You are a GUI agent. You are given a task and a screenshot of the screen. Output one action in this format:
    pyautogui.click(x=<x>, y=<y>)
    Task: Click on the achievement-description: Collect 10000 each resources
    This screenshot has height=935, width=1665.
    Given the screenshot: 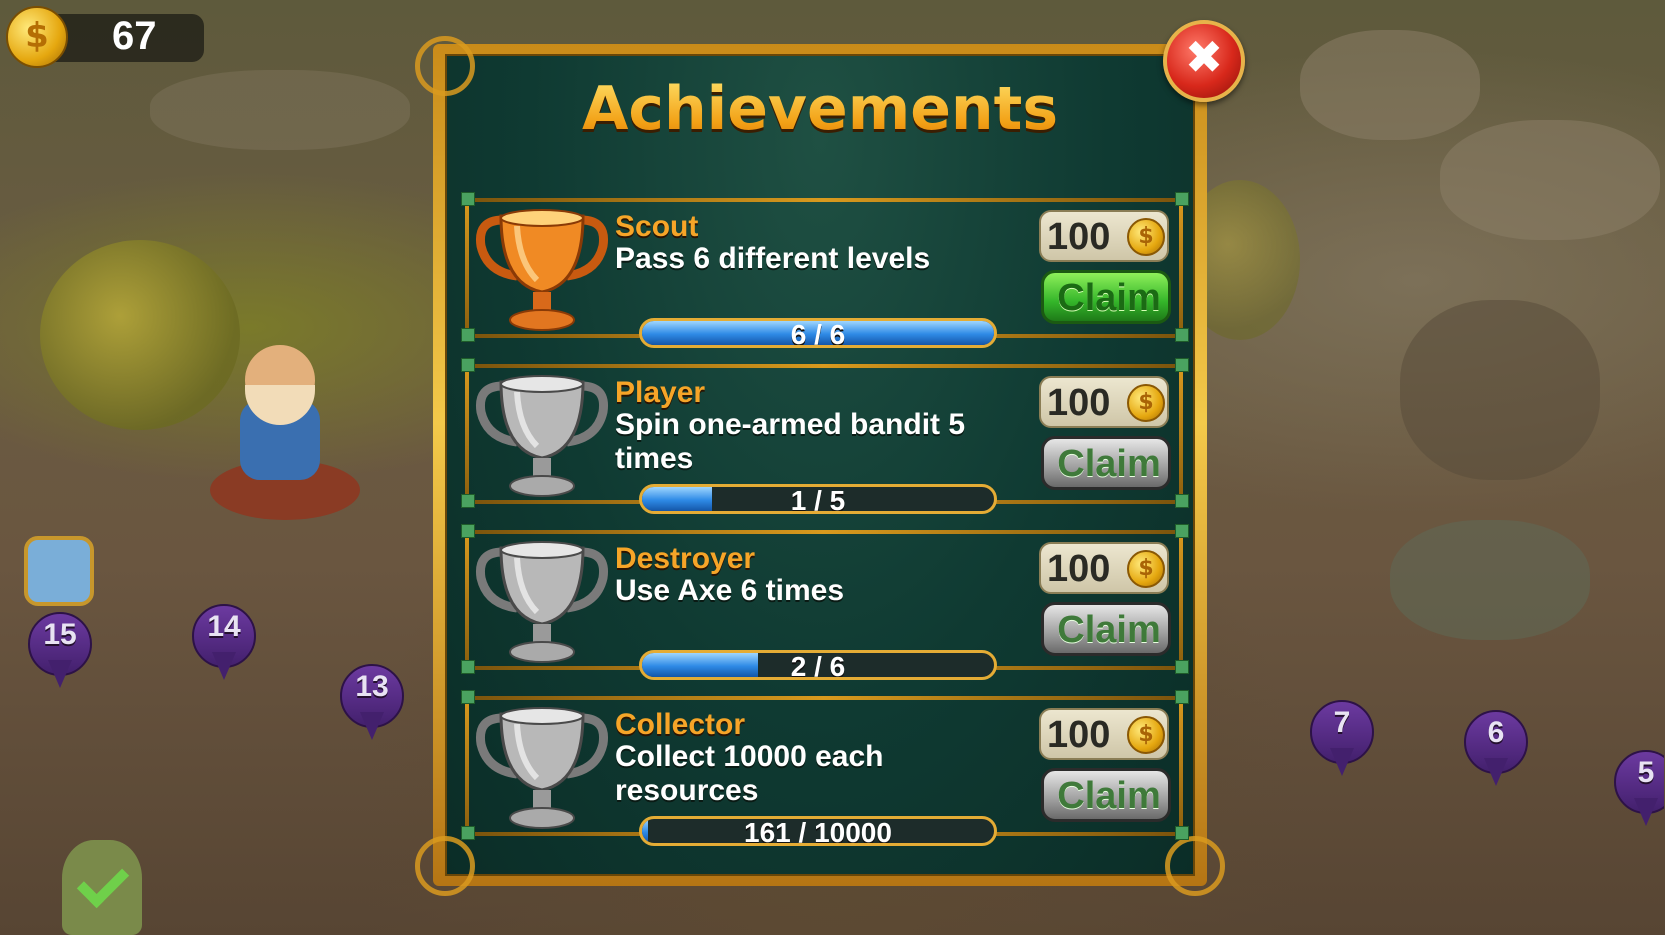 What is the action you would take?
    pyautogui.click(x=749, y=773)
    